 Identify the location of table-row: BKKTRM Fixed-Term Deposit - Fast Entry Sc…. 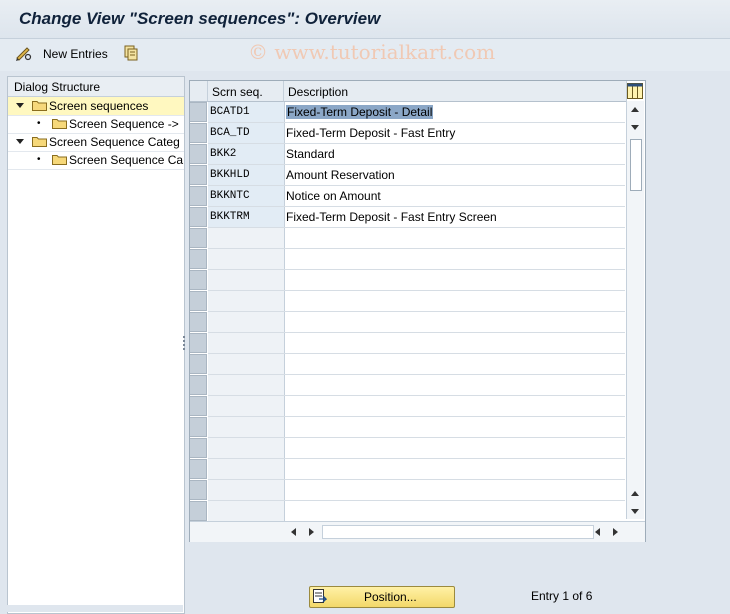
(416, 217).